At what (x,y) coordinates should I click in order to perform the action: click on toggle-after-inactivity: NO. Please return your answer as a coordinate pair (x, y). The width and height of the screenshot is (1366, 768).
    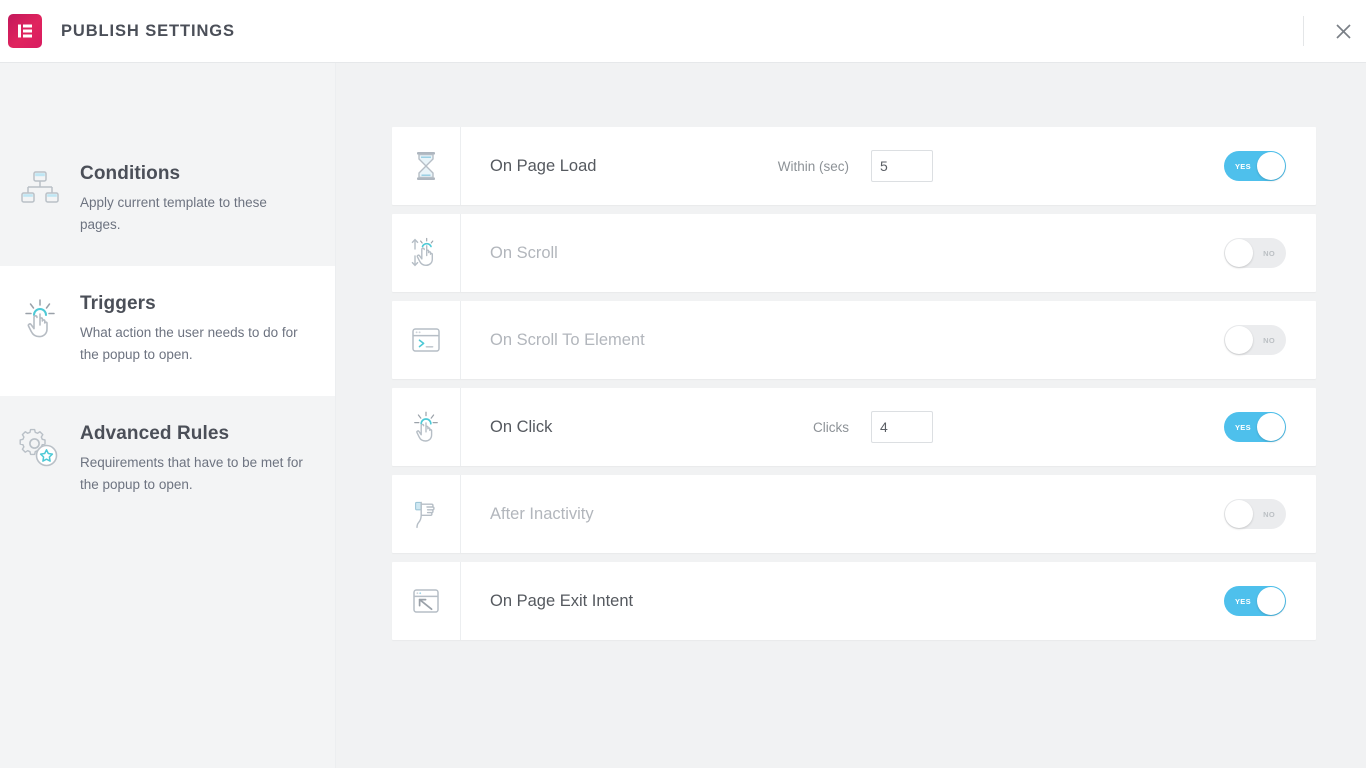
    Looking at the image, I should click on (1255, 514).